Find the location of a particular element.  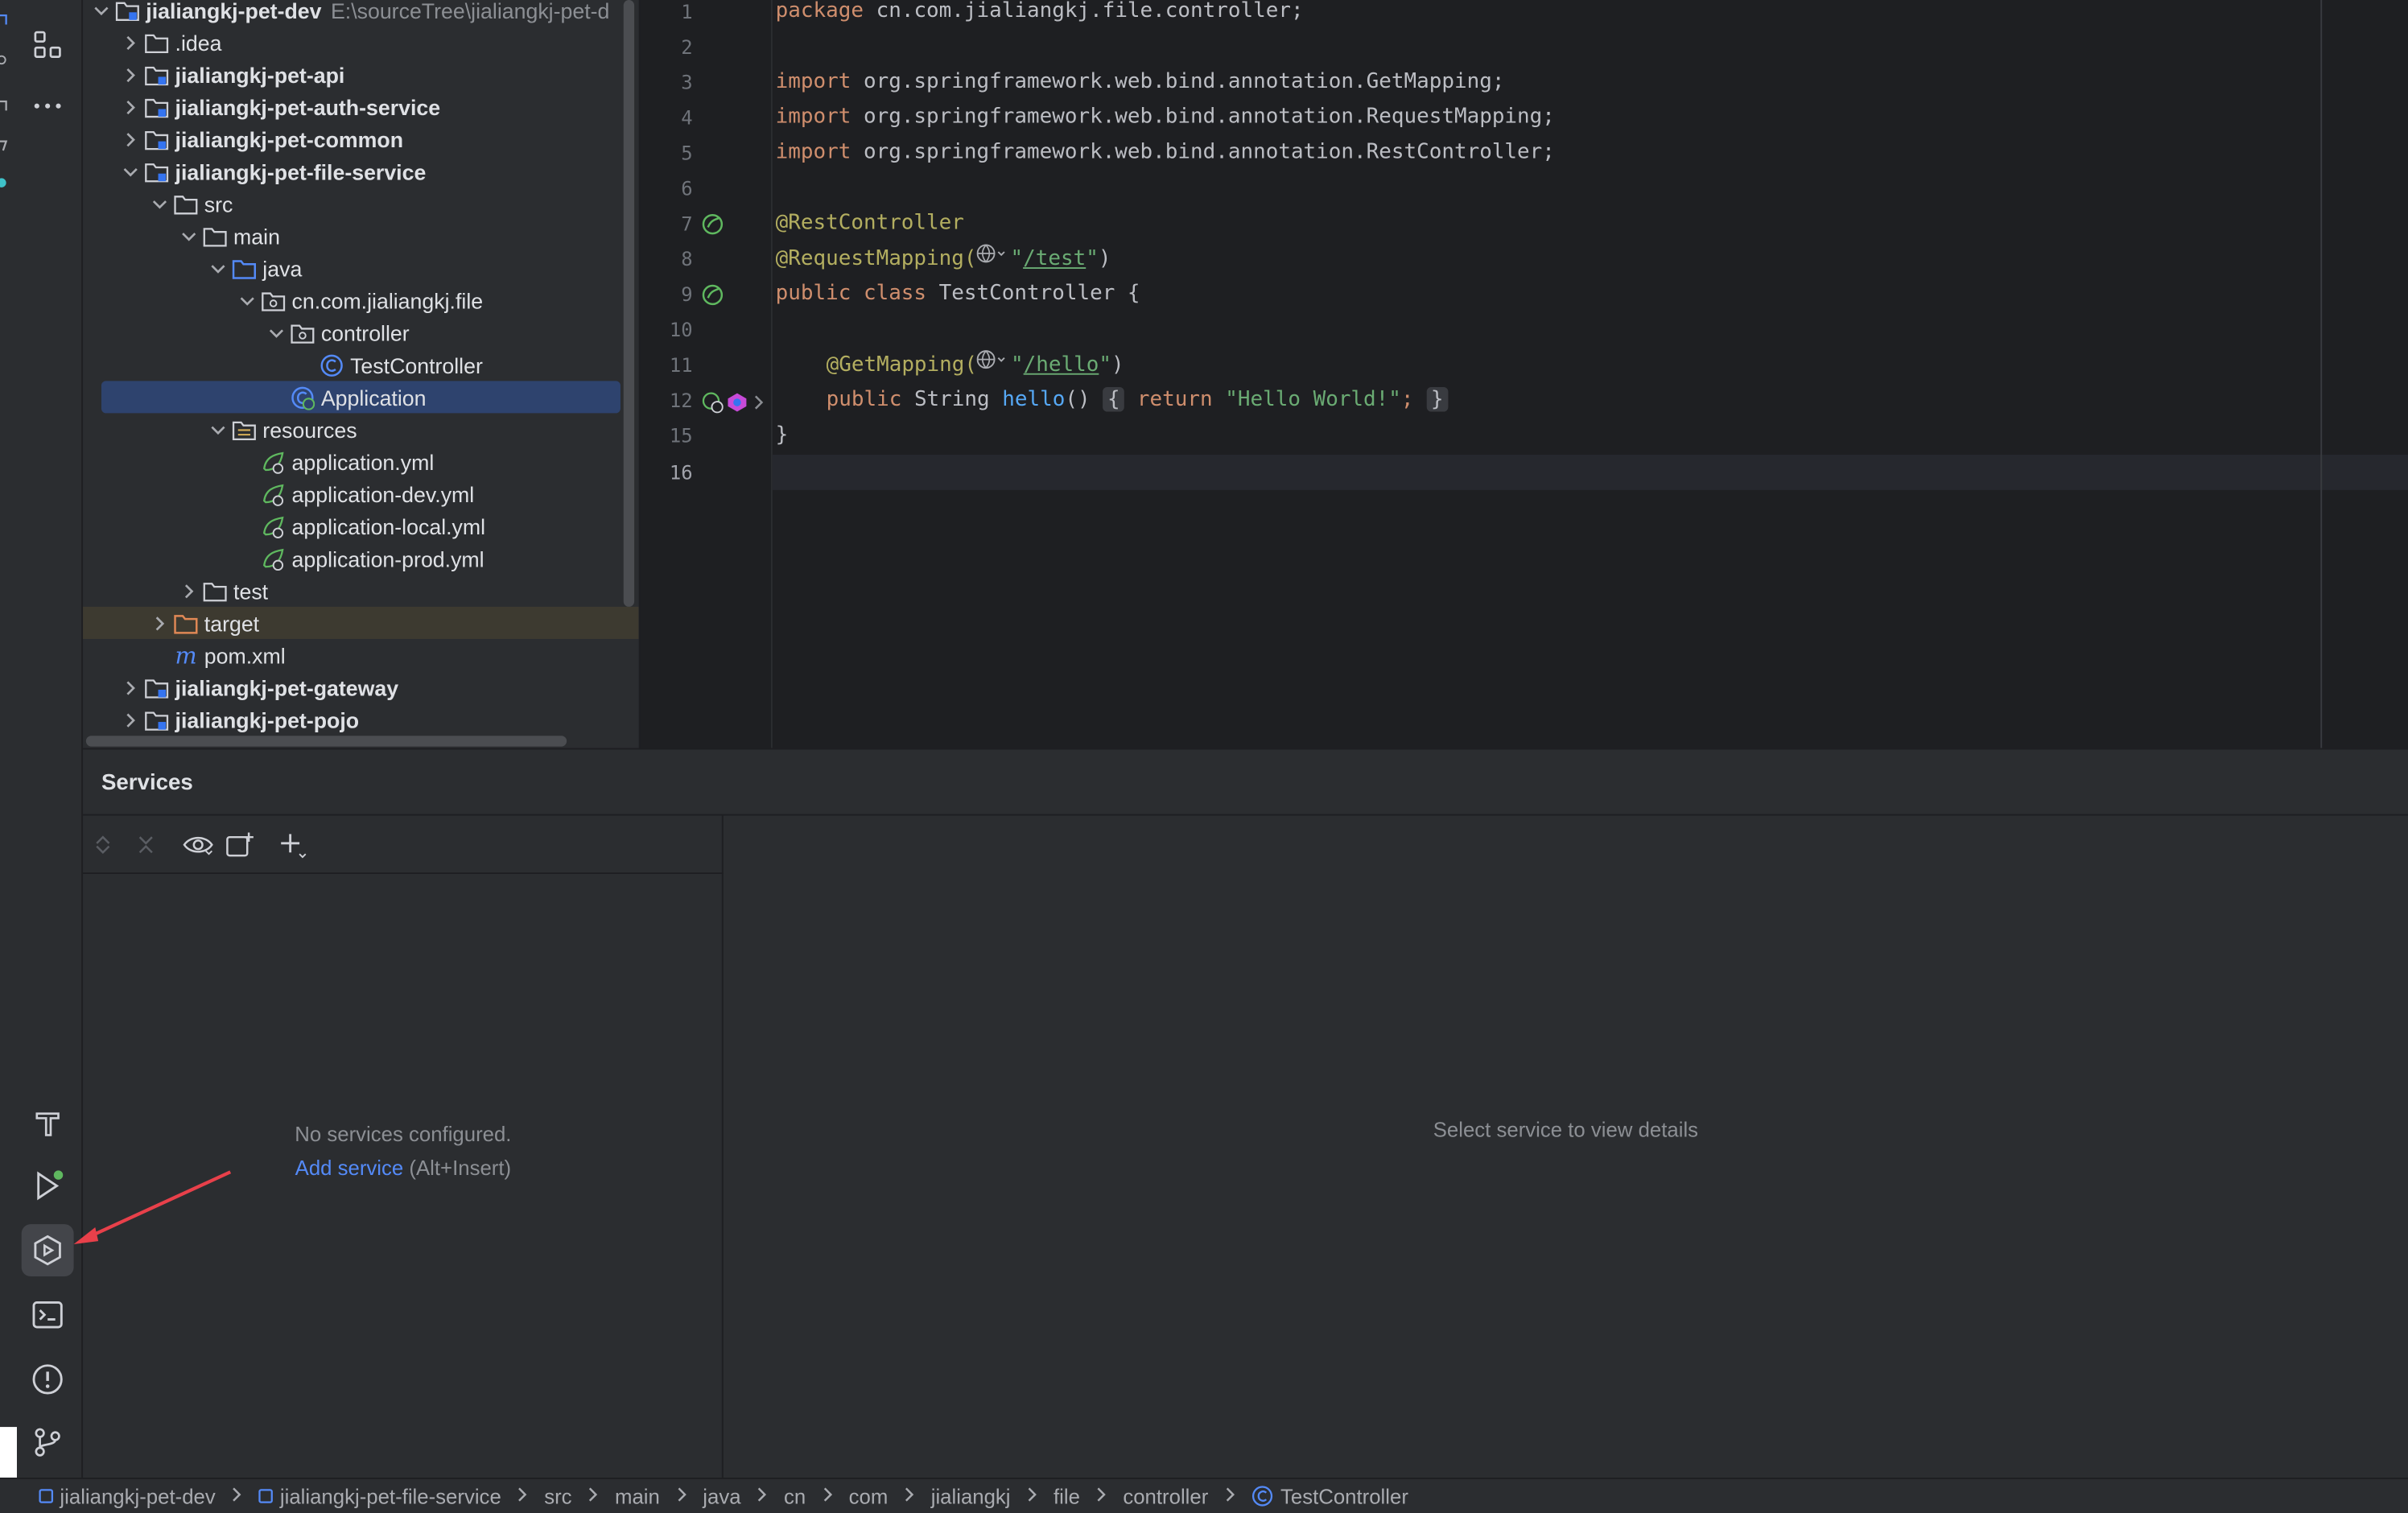

tree-item: Application is located at coordinates (361, 397).